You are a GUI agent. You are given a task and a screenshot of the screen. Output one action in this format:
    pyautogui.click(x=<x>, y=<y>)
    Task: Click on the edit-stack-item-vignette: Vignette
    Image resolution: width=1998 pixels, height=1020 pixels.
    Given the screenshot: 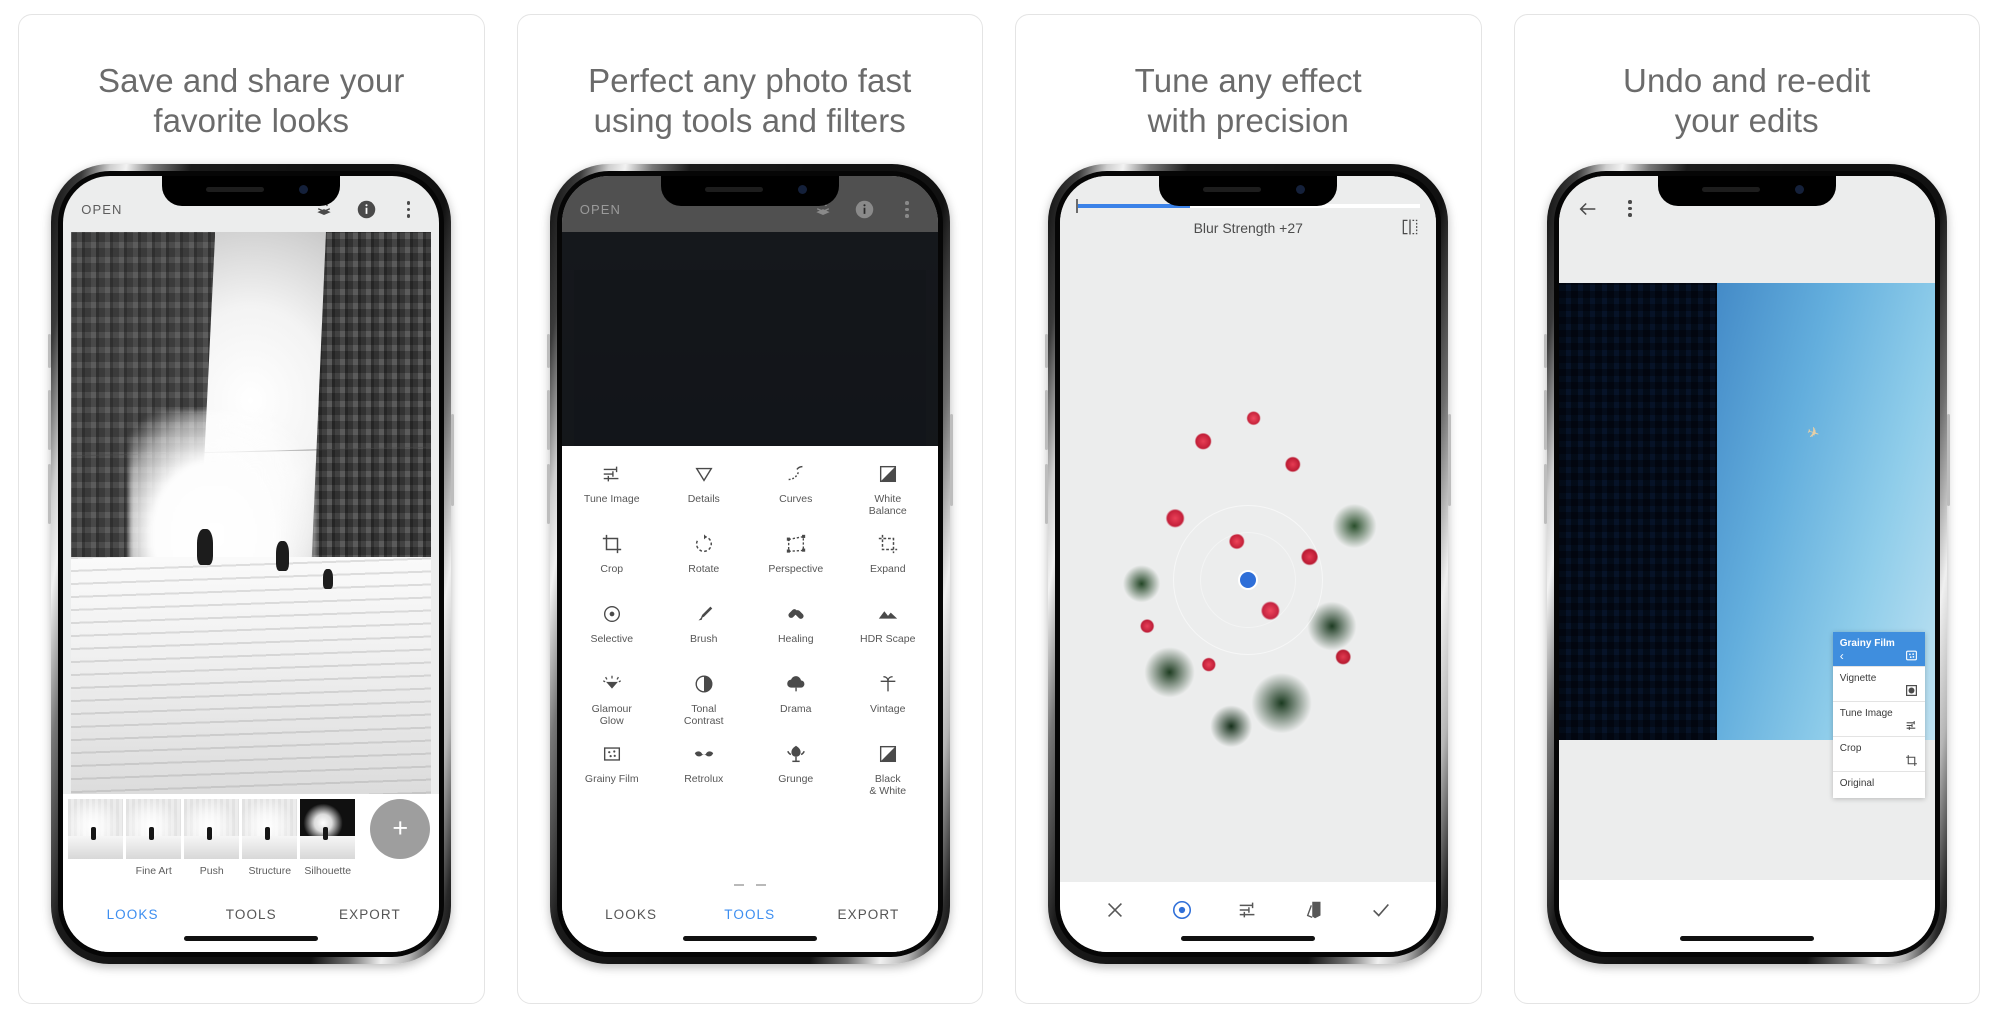 What is the action you would take?
    pyautogui.click(x=1878, y=684)
    